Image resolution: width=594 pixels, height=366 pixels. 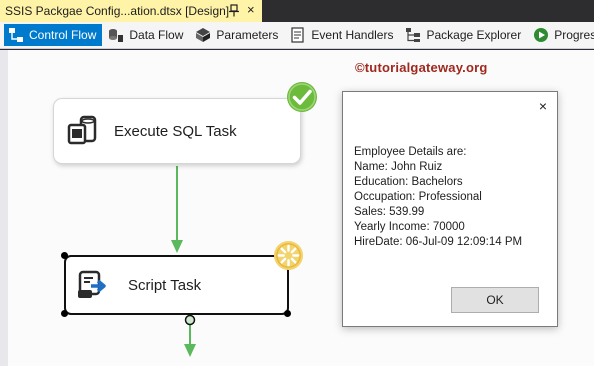 What do you see at coordinates (398, 167) in the screenshot?
I see `message-line: Name: John Ruiz` at bounding box center [398, 167].